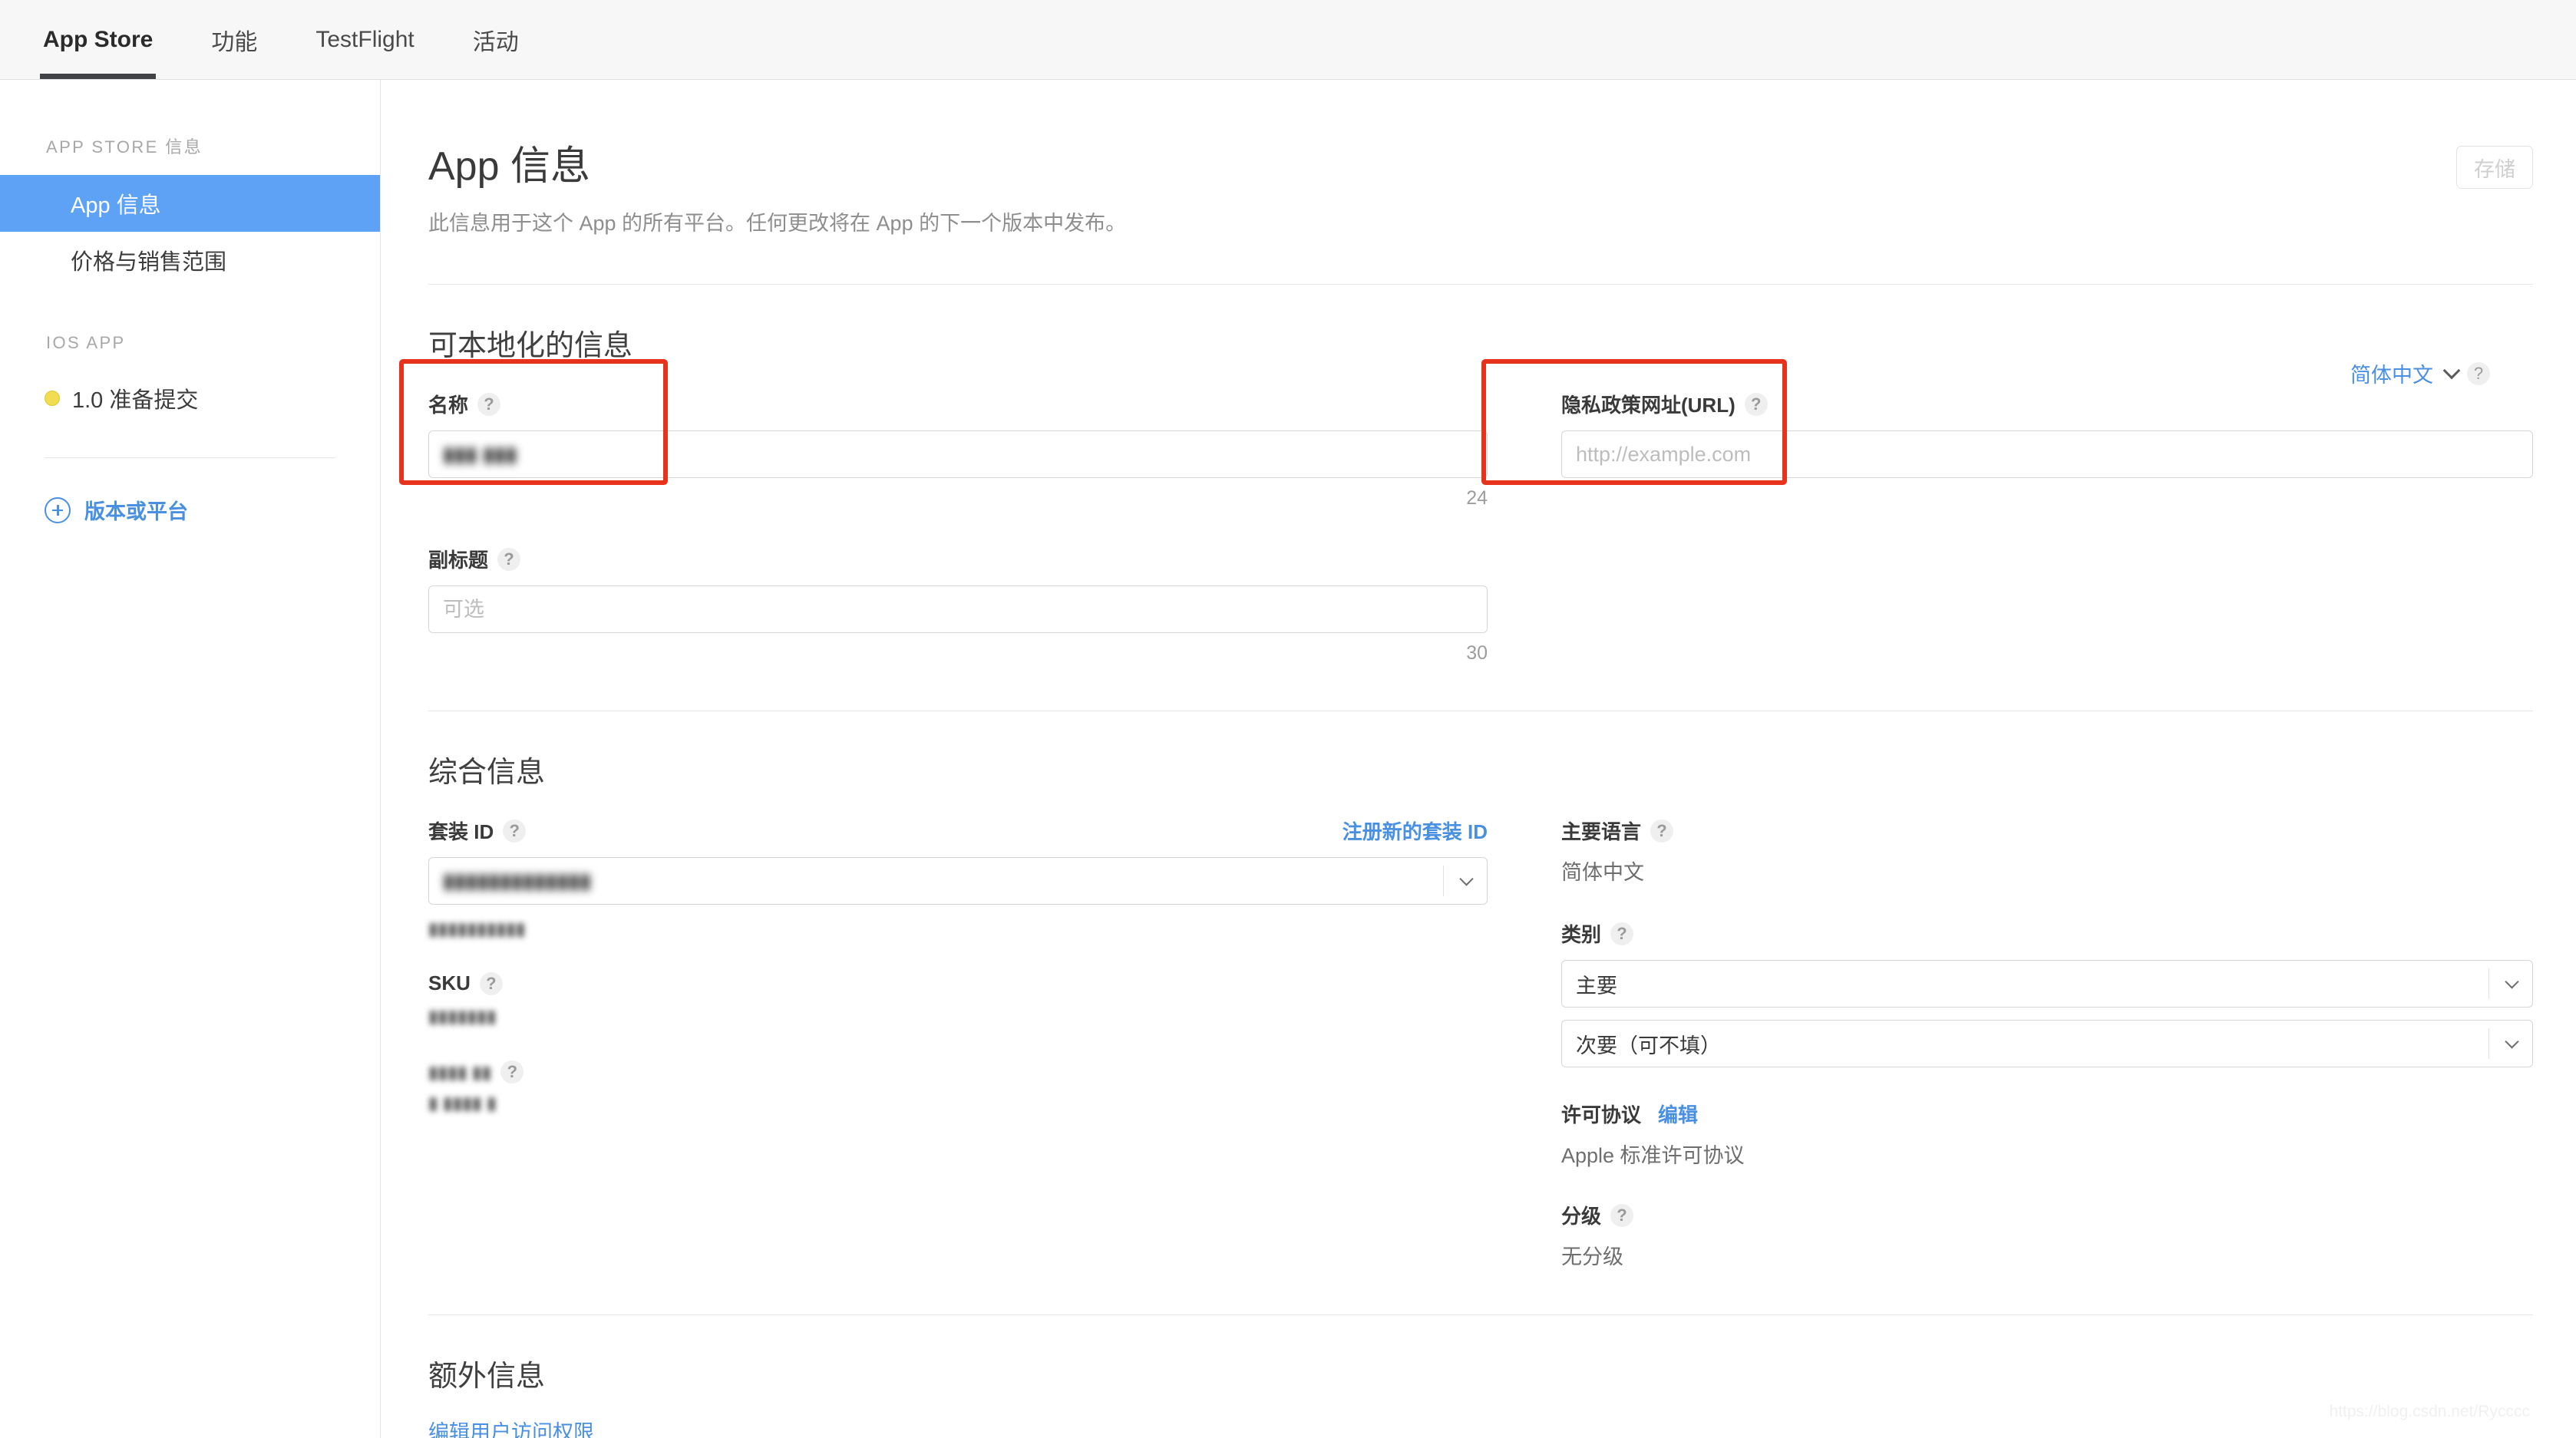 This screenshot has width=2576, height=1438. Describe the element at coordinates (458, 560) in the screenshot. I see `app-subtitle-label: 副标题` at that location.